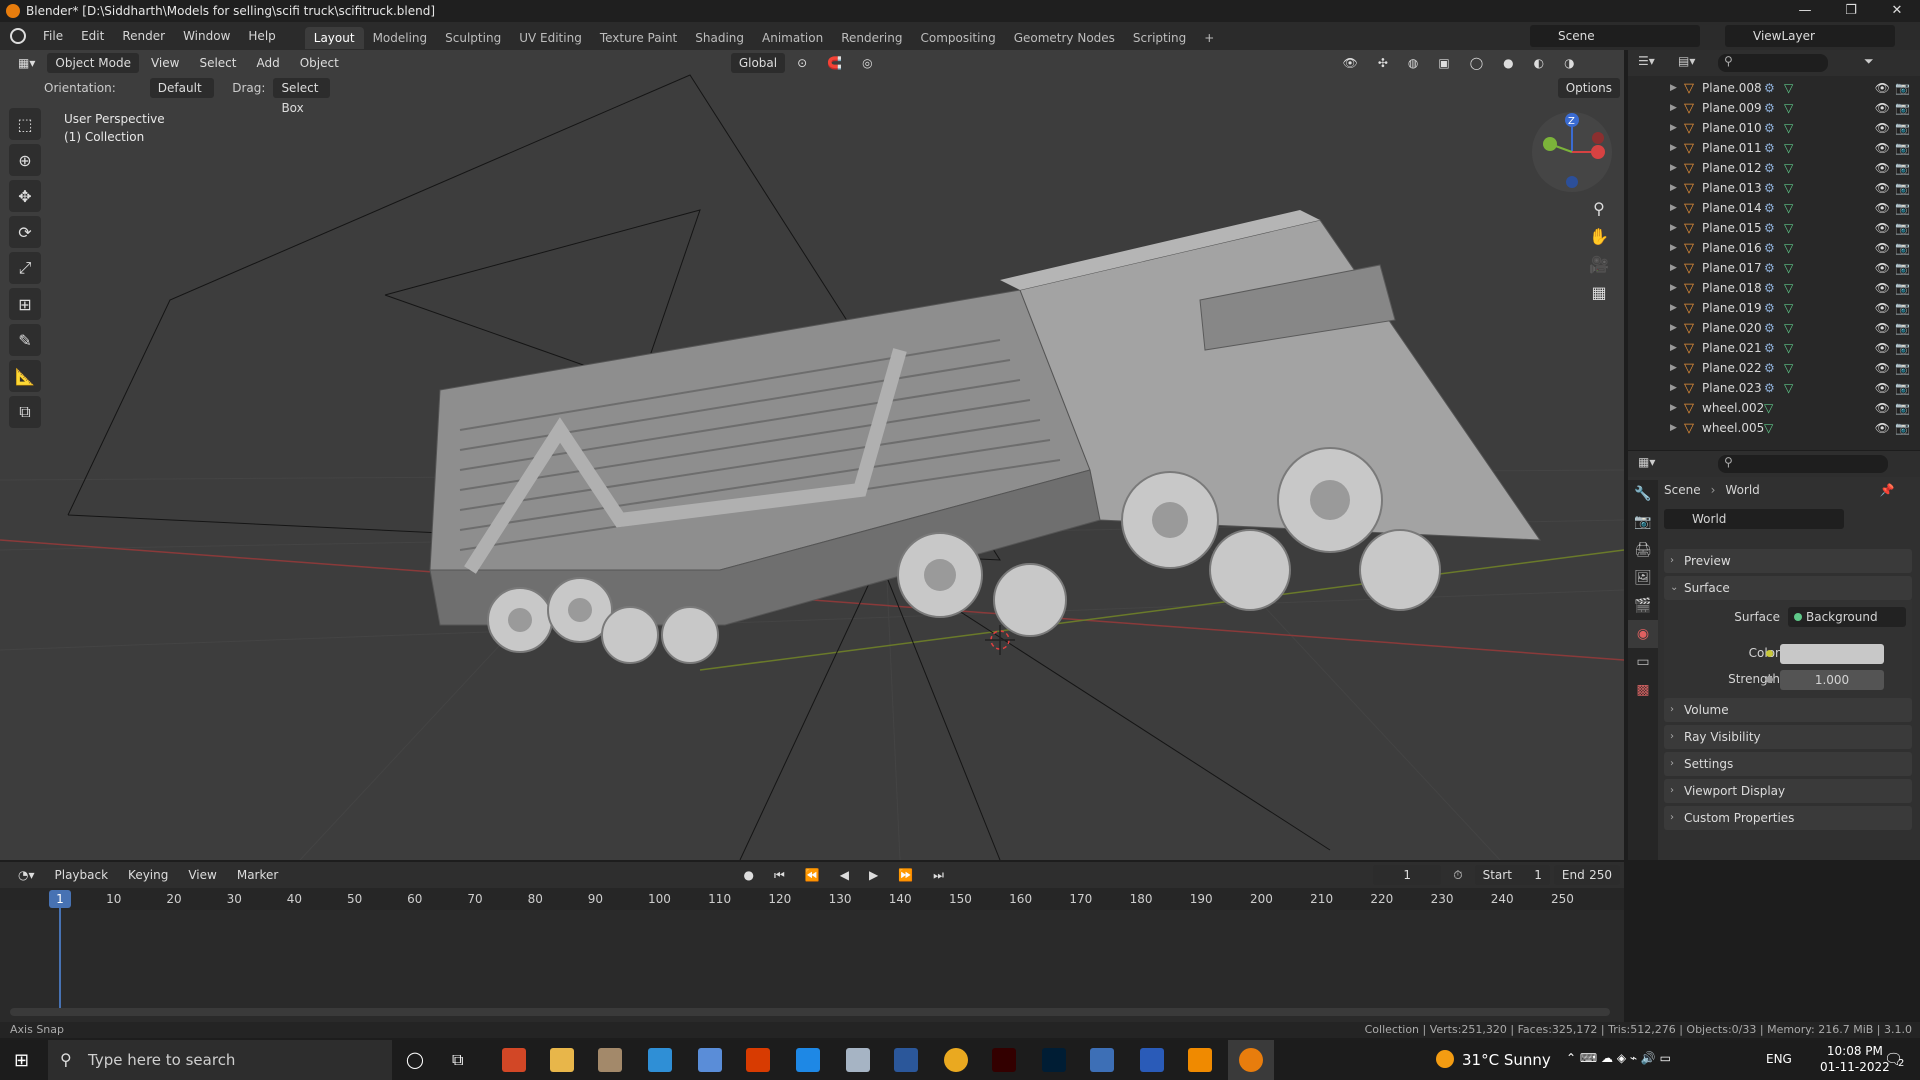 The height and width of the screenshot is (1080, 1920). I want to click on options-dropdown: Options, so click(1588, 88).